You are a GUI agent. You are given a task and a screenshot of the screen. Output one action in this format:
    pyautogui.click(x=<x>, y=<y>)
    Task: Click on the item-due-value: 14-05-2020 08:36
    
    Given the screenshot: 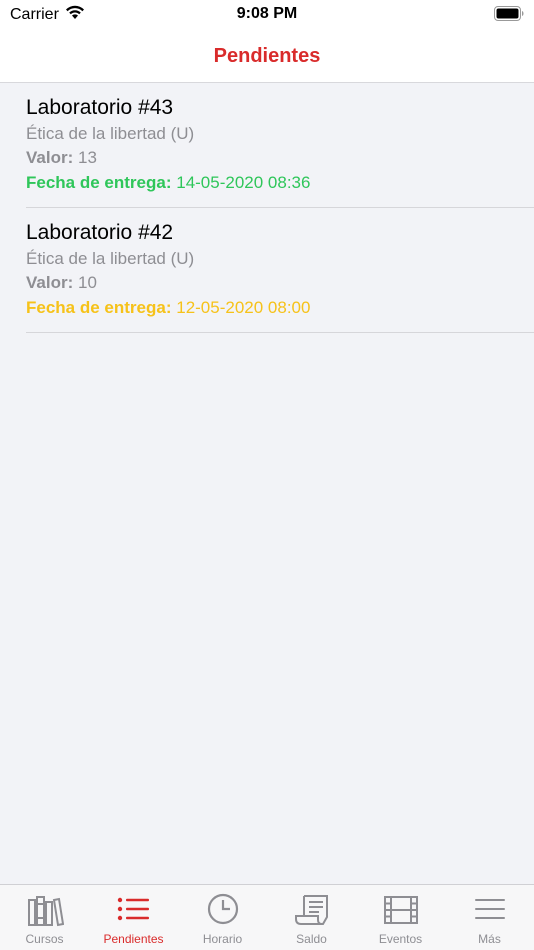 What is the action you would take?
    pyautogui.click(x=243, y=182)
    